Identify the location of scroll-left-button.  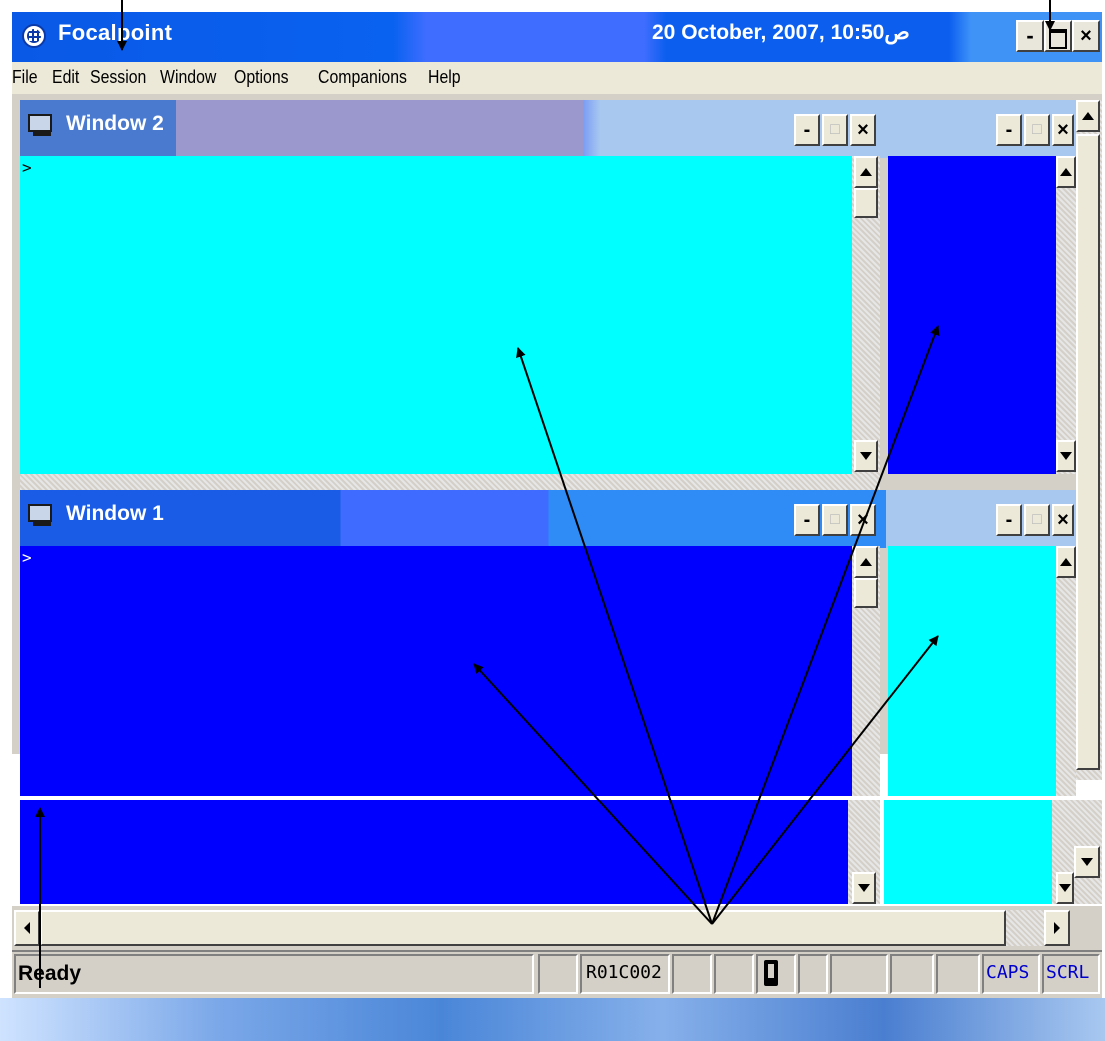
(27, 928).